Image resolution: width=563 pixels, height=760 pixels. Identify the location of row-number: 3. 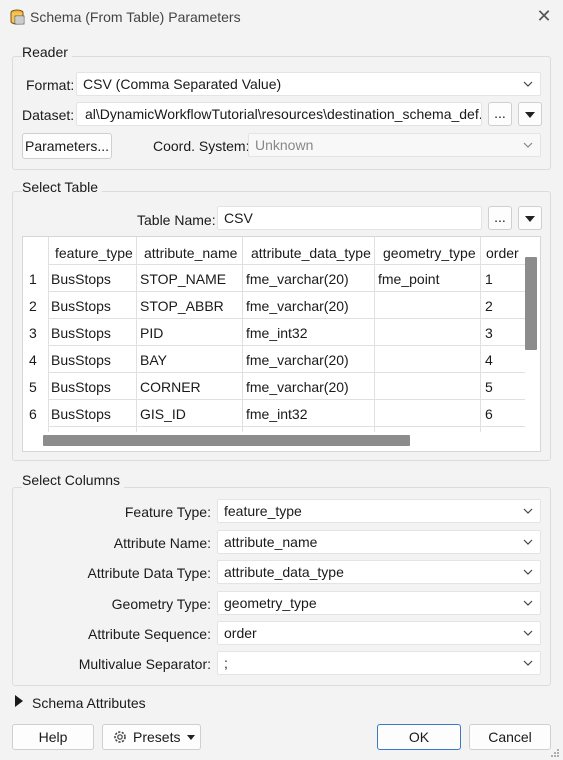
(33, 333).